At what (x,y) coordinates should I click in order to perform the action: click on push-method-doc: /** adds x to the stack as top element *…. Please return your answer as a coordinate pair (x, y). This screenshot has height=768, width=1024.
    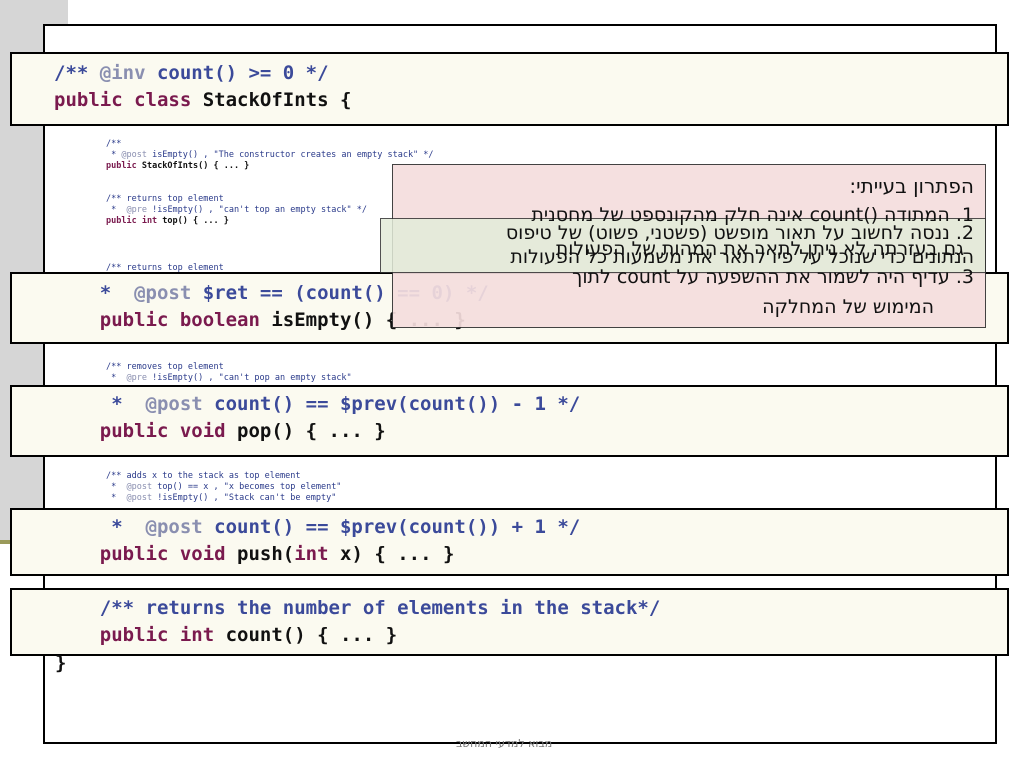
    Looking at the image, I should click on (224, 487).